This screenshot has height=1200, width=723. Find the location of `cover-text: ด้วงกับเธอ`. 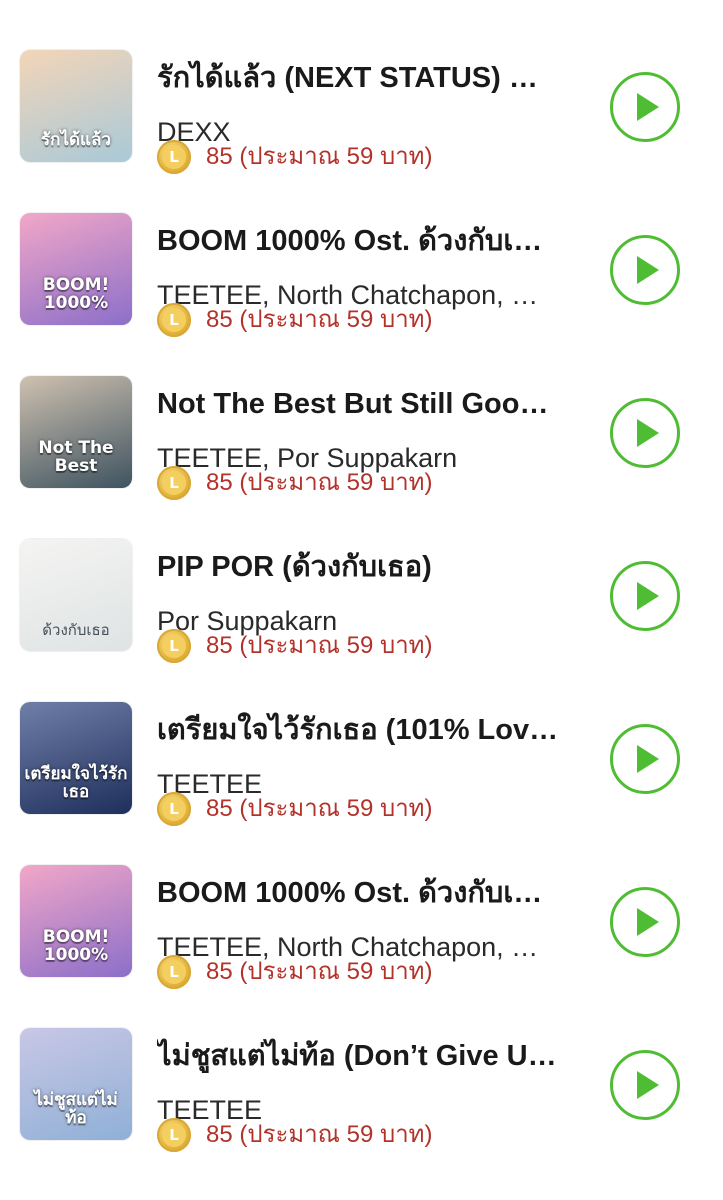

cover-text: ด้วงกับเธอ is located at coordinates (76, 630).